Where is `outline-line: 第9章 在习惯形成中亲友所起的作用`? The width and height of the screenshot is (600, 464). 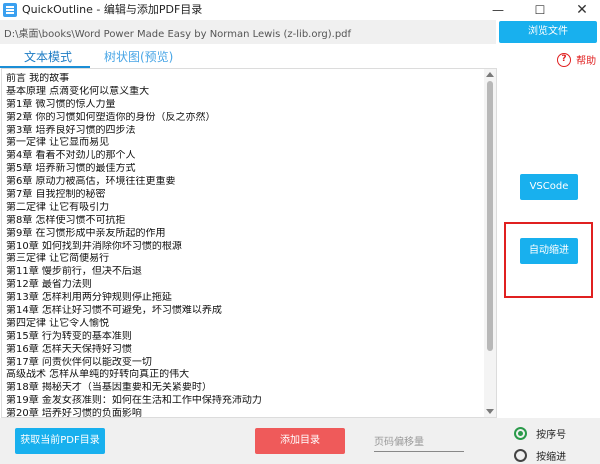 outline-line: 第9章 在习惯形成中亲友所起的作用 is located at coordinates (86, 233).